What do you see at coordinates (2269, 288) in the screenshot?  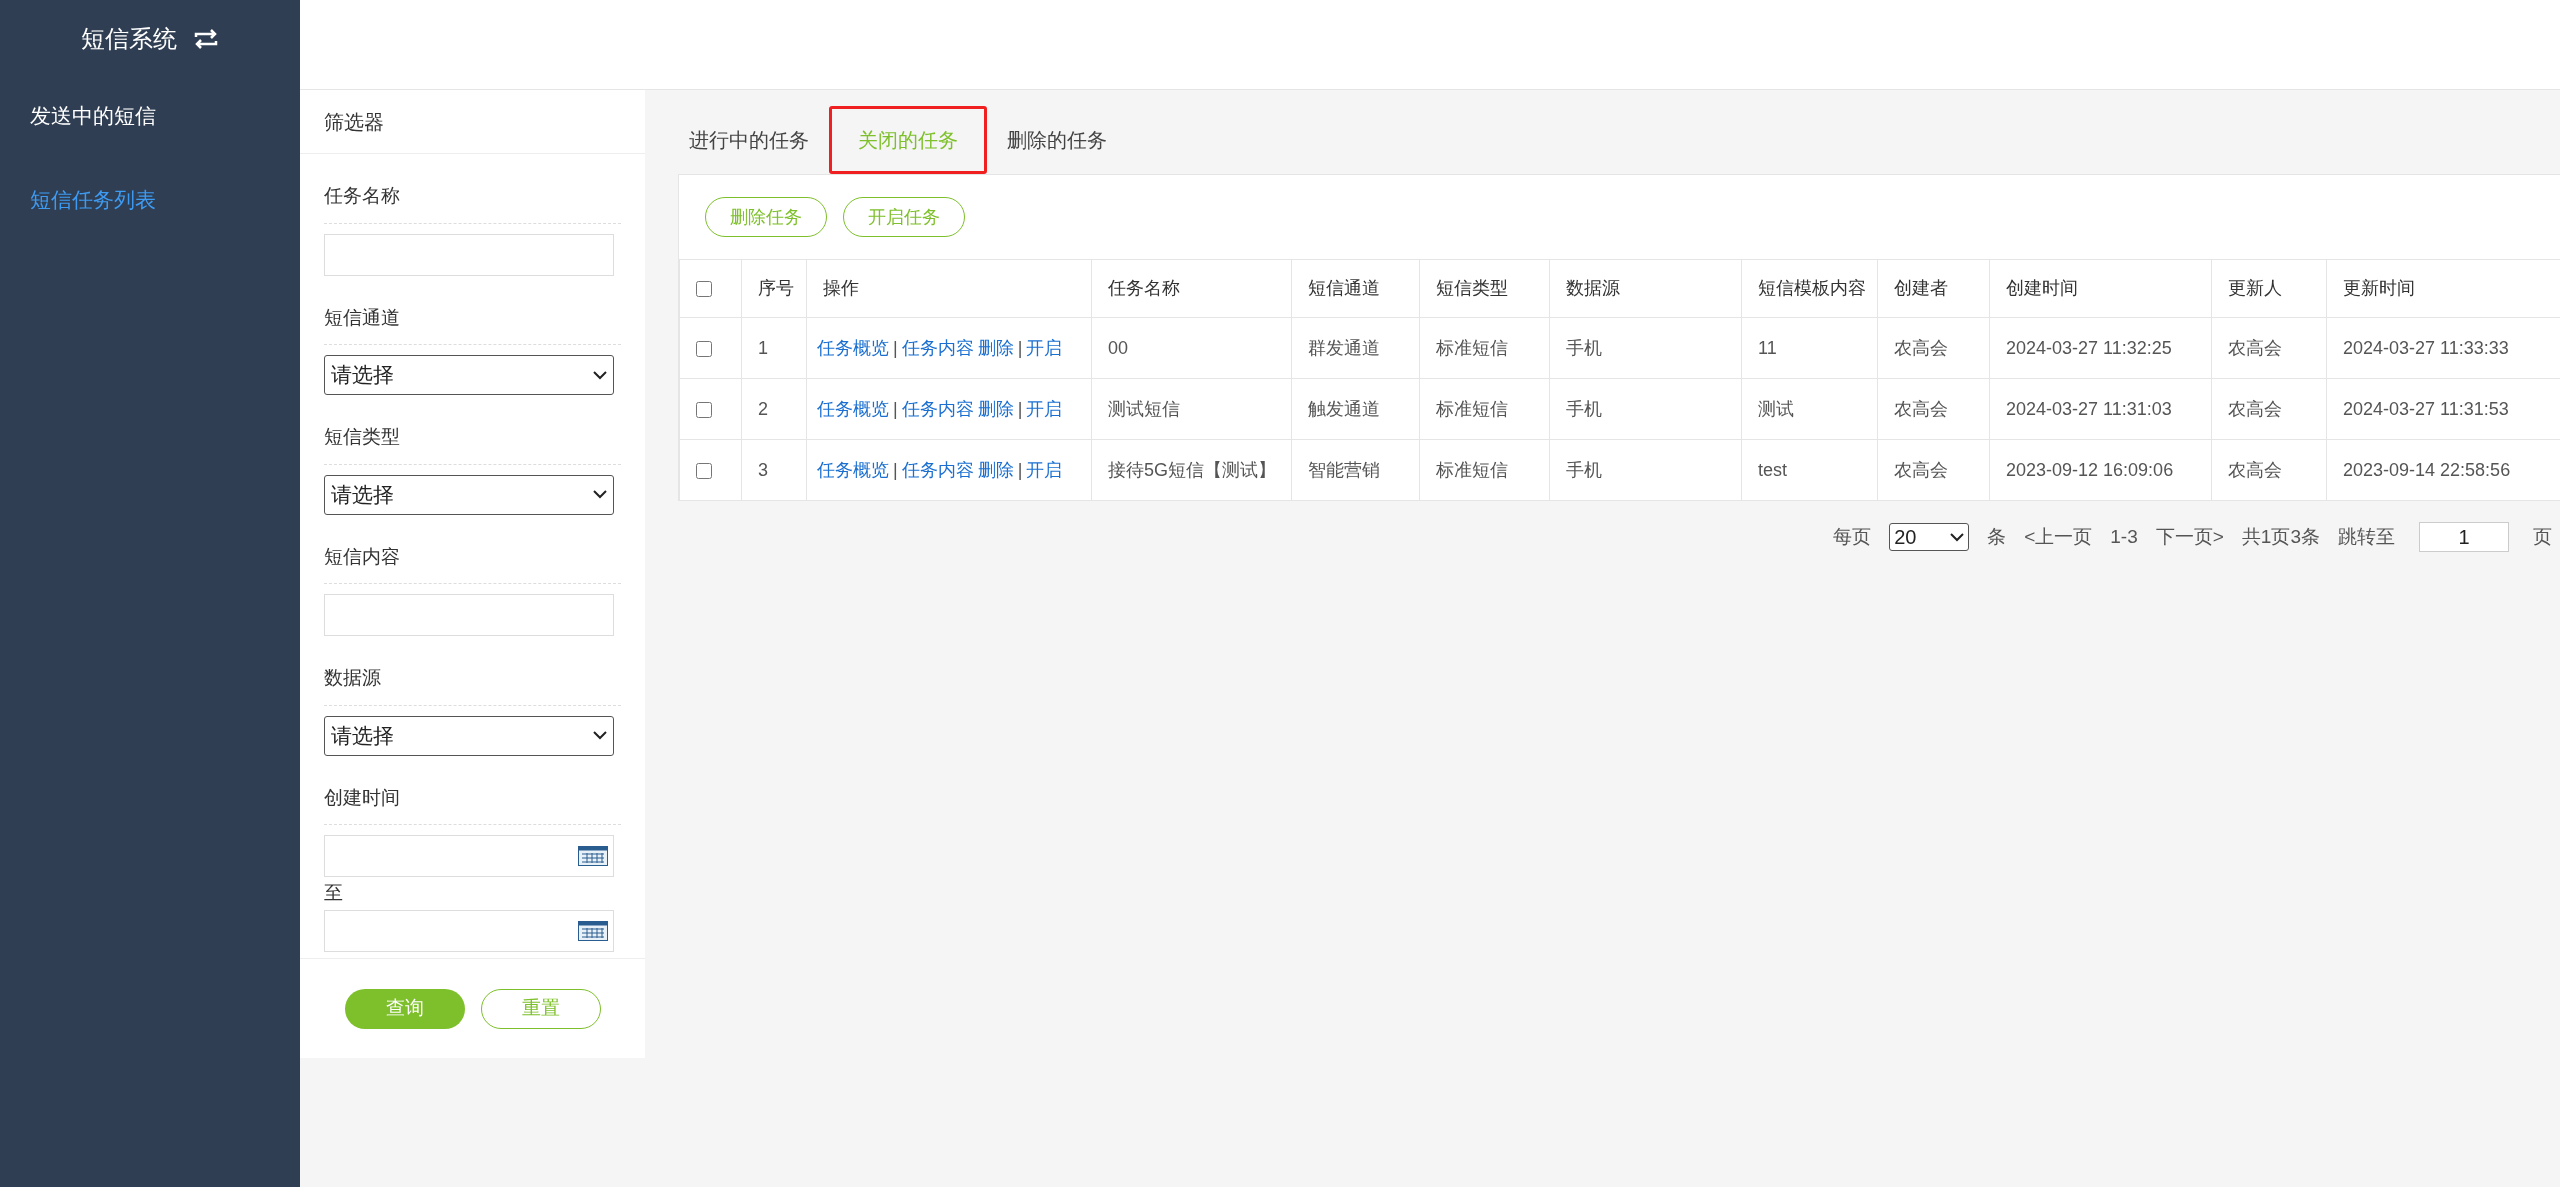 I see `column-header: 更新人` at bounding box center [2269, 288].